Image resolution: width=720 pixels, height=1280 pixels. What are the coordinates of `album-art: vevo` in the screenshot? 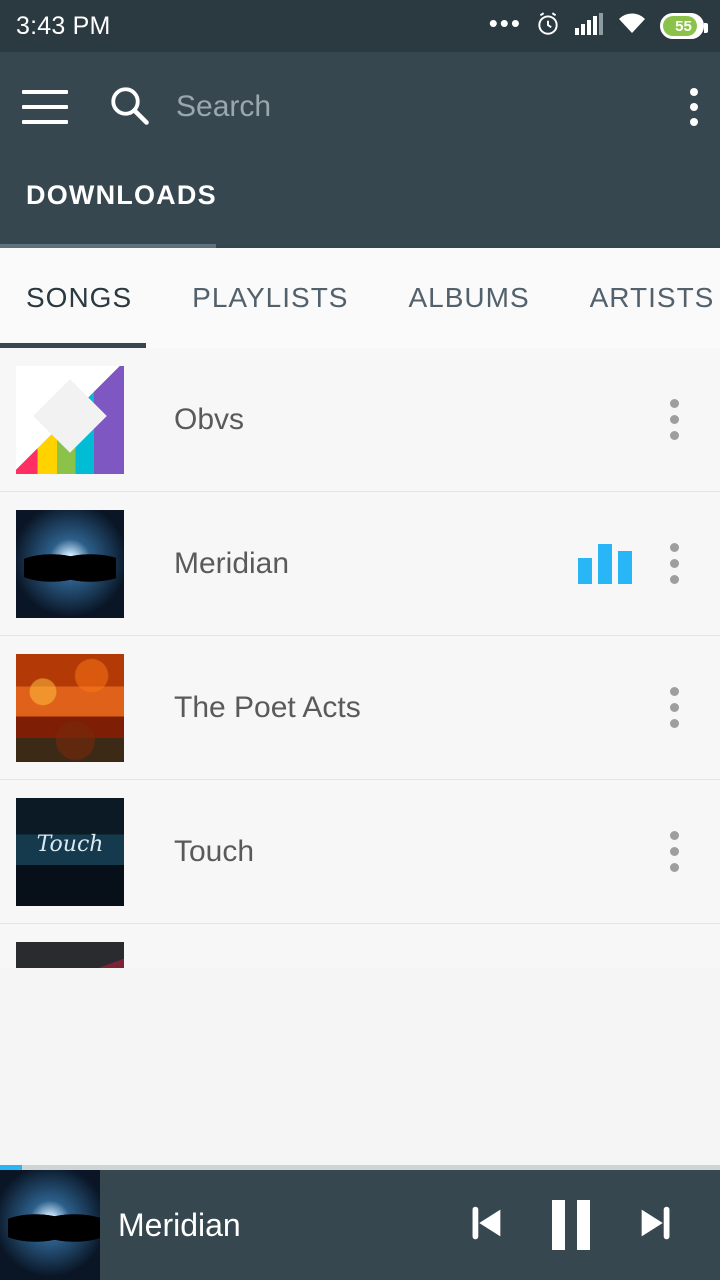 It's located at (70, 954).